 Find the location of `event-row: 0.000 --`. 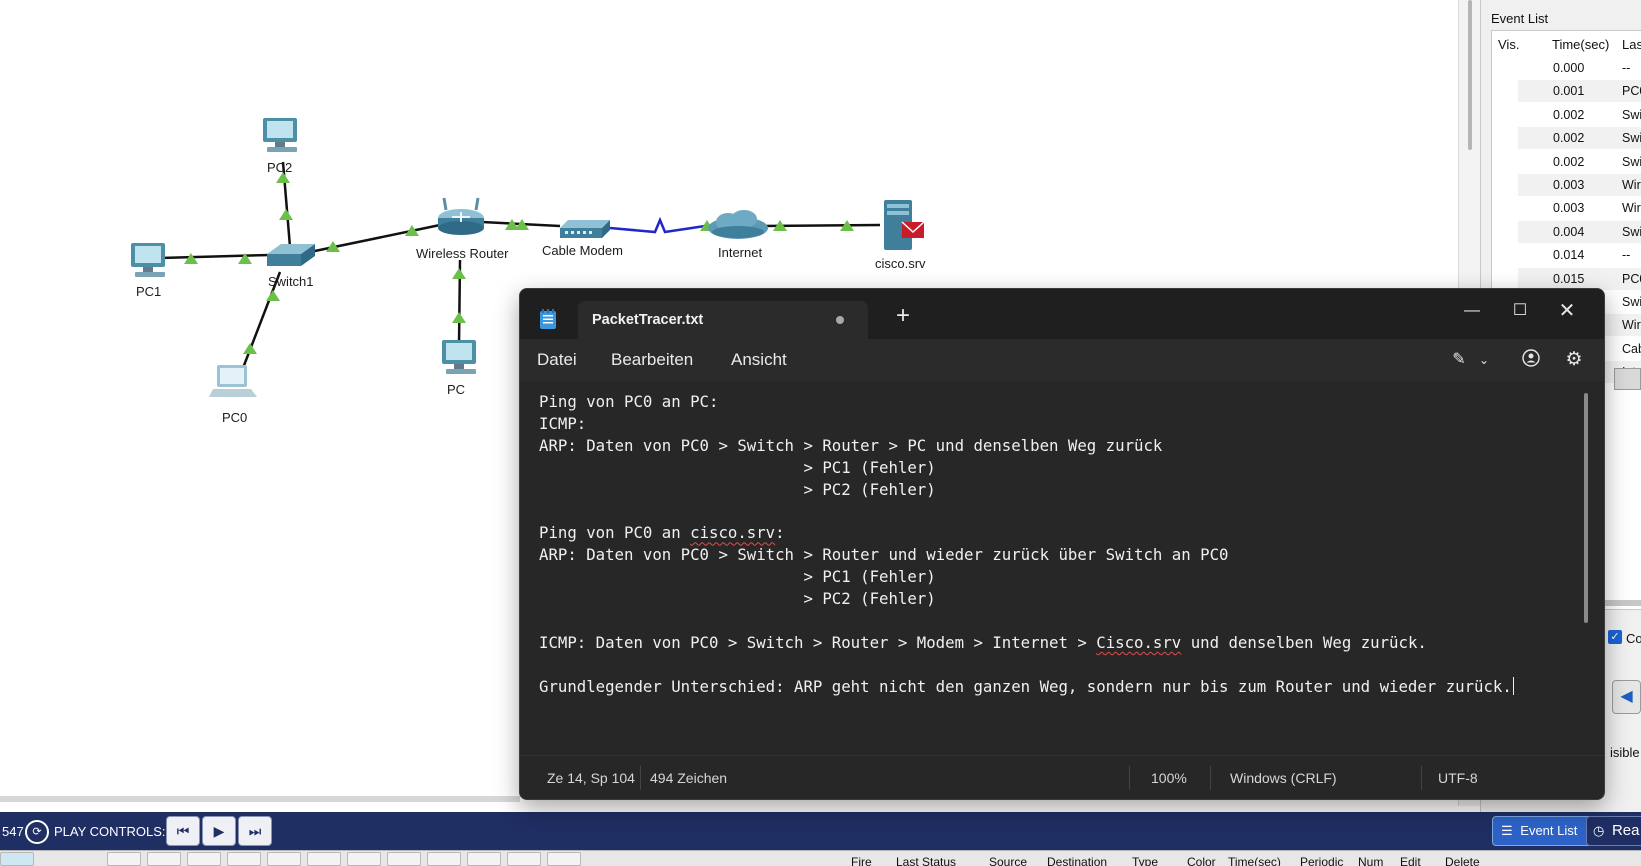

event-row: 0.000 -- is located at coordinates (1579, 68).